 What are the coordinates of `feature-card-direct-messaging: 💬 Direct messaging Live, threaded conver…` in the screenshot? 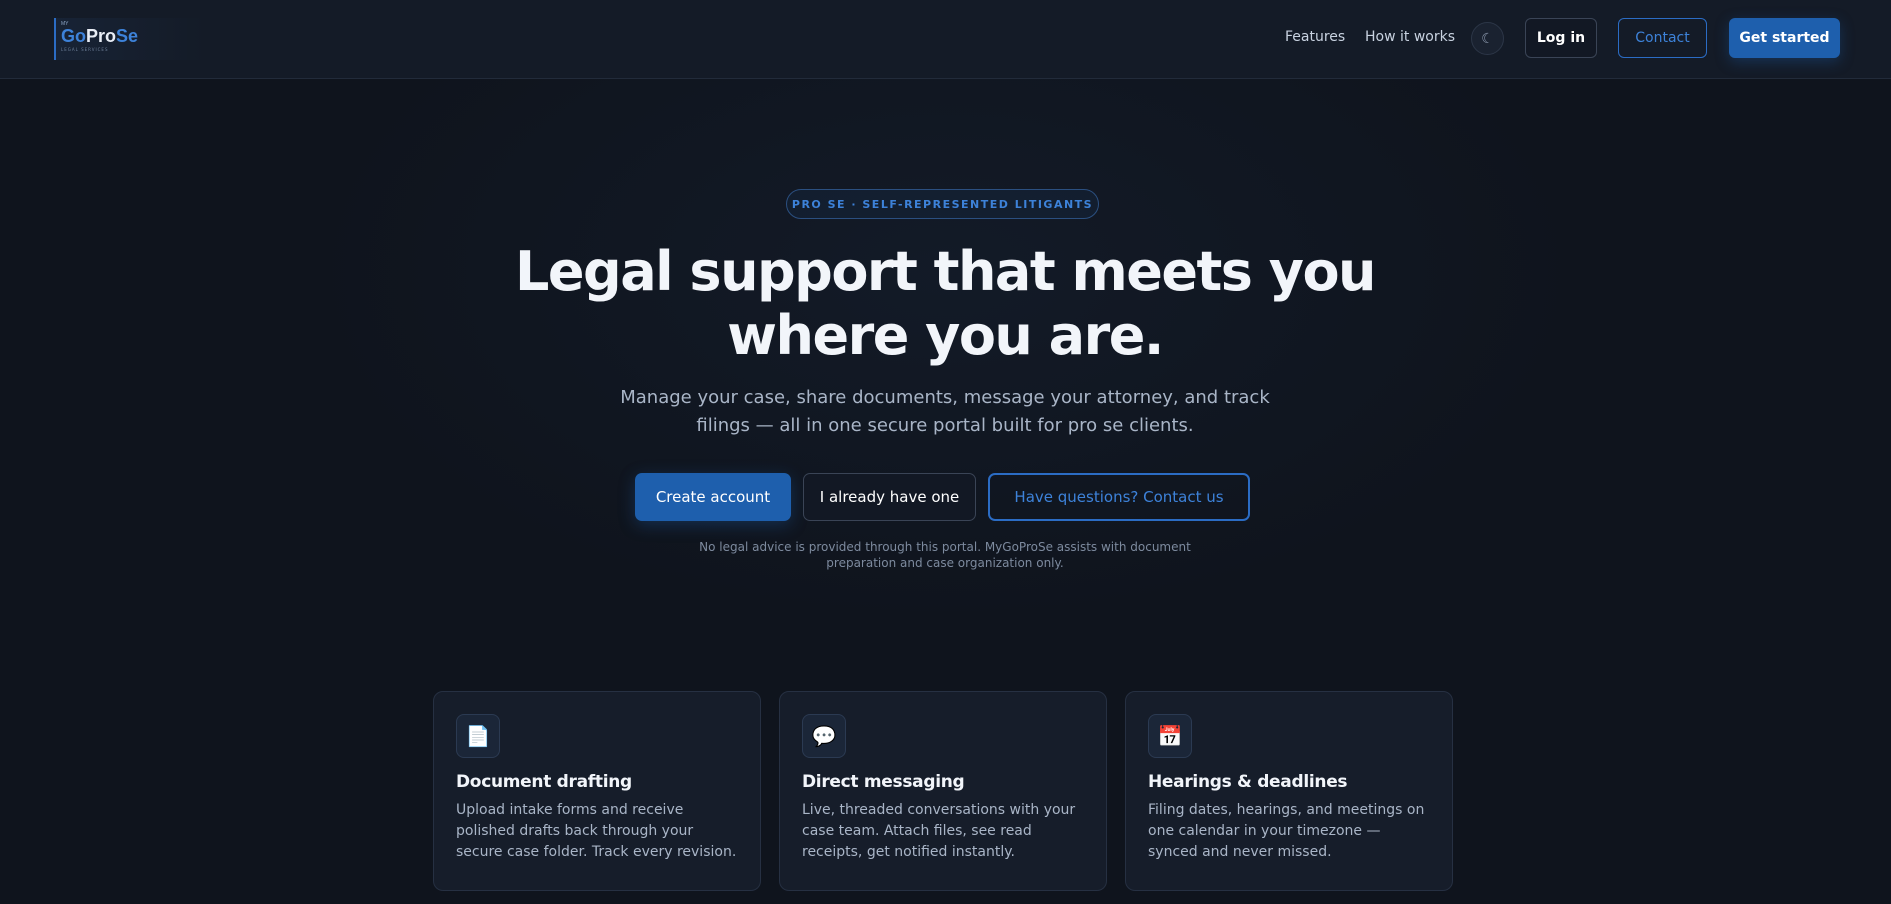 It's located at (943, 791).